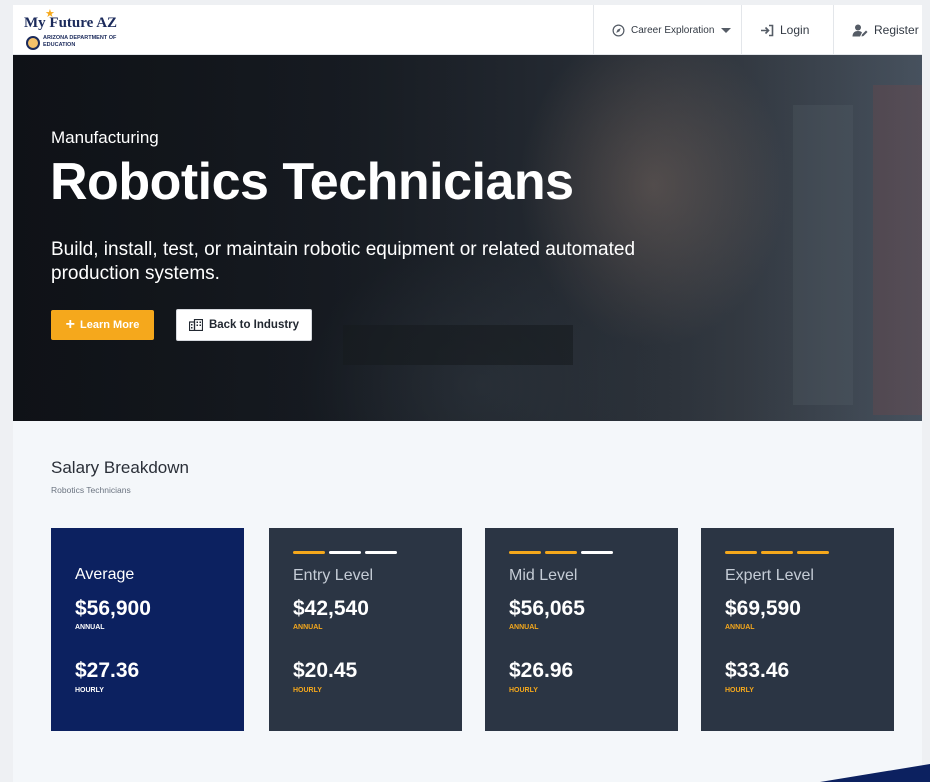 The image size is (930, 782). I want to click on back-to-industry-button: Back to Industry, so click(244, 325).